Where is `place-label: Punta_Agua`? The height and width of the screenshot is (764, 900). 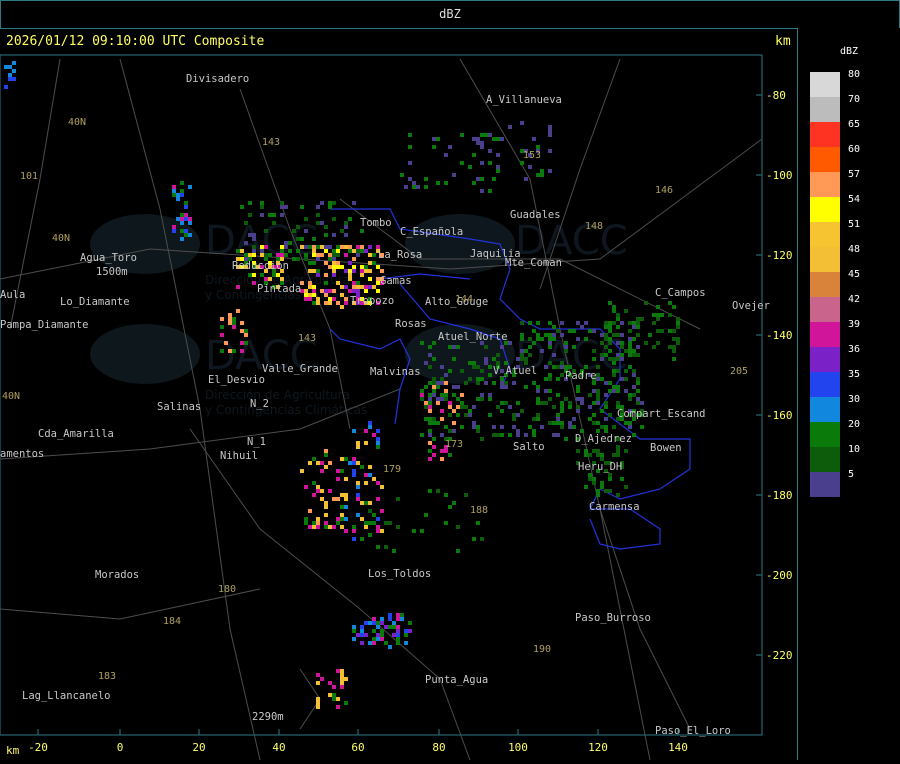 place-label: Punta_Agua is located at coordinates (456, 680).